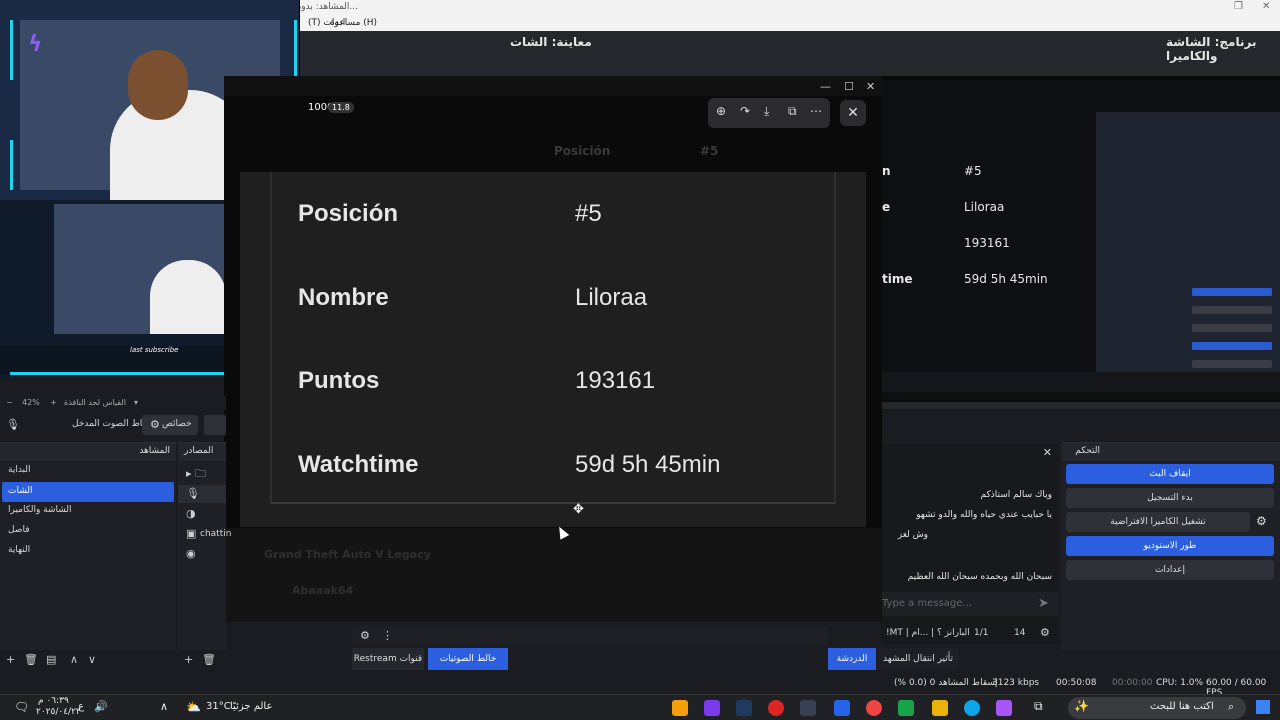  I want to click on more-icon: ⋯, so click(816, 111).